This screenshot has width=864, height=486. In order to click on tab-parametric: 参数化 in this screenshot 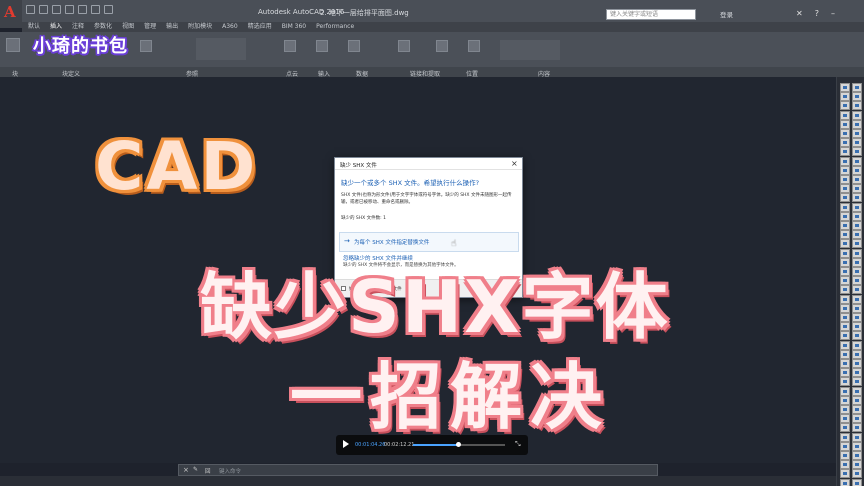, I will do `click(103, 27)`.